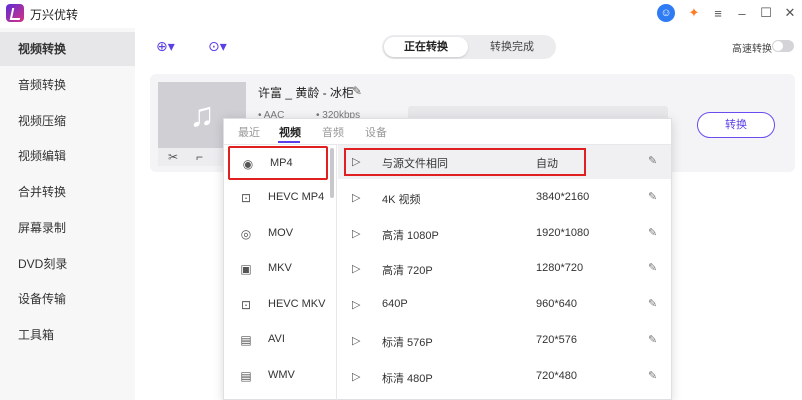 This screenshot has height=400, width=802. Describe the element at coordinates (281, 375) in the screenshot. I see `format-label: WMV` at that location.